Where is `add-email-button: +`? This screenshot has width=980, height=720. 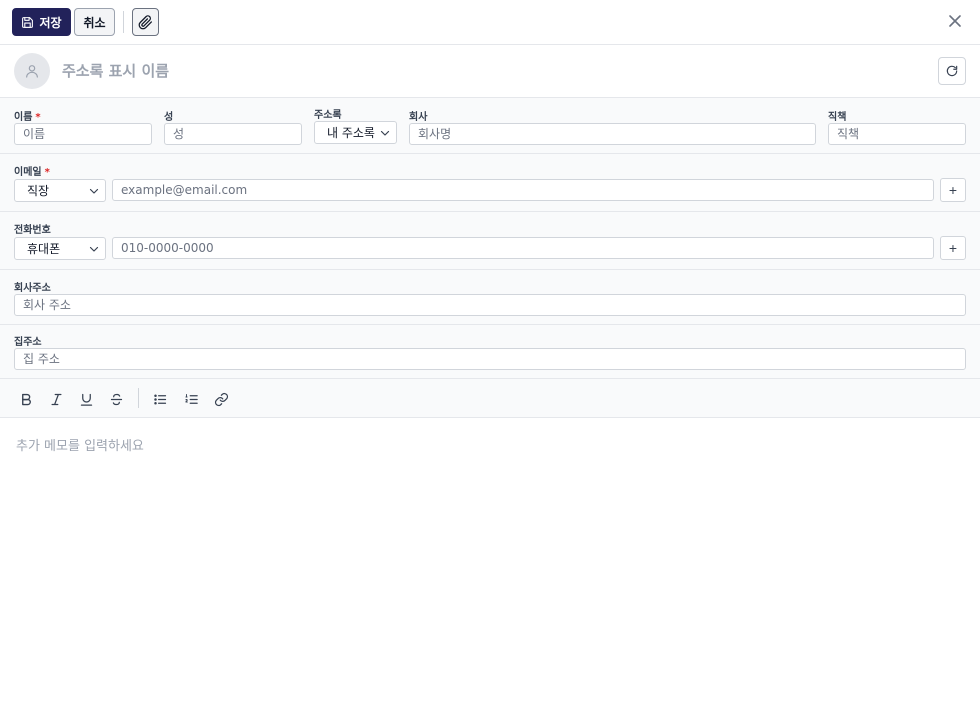
add-email-button: + is located at coordinates (953, 190).